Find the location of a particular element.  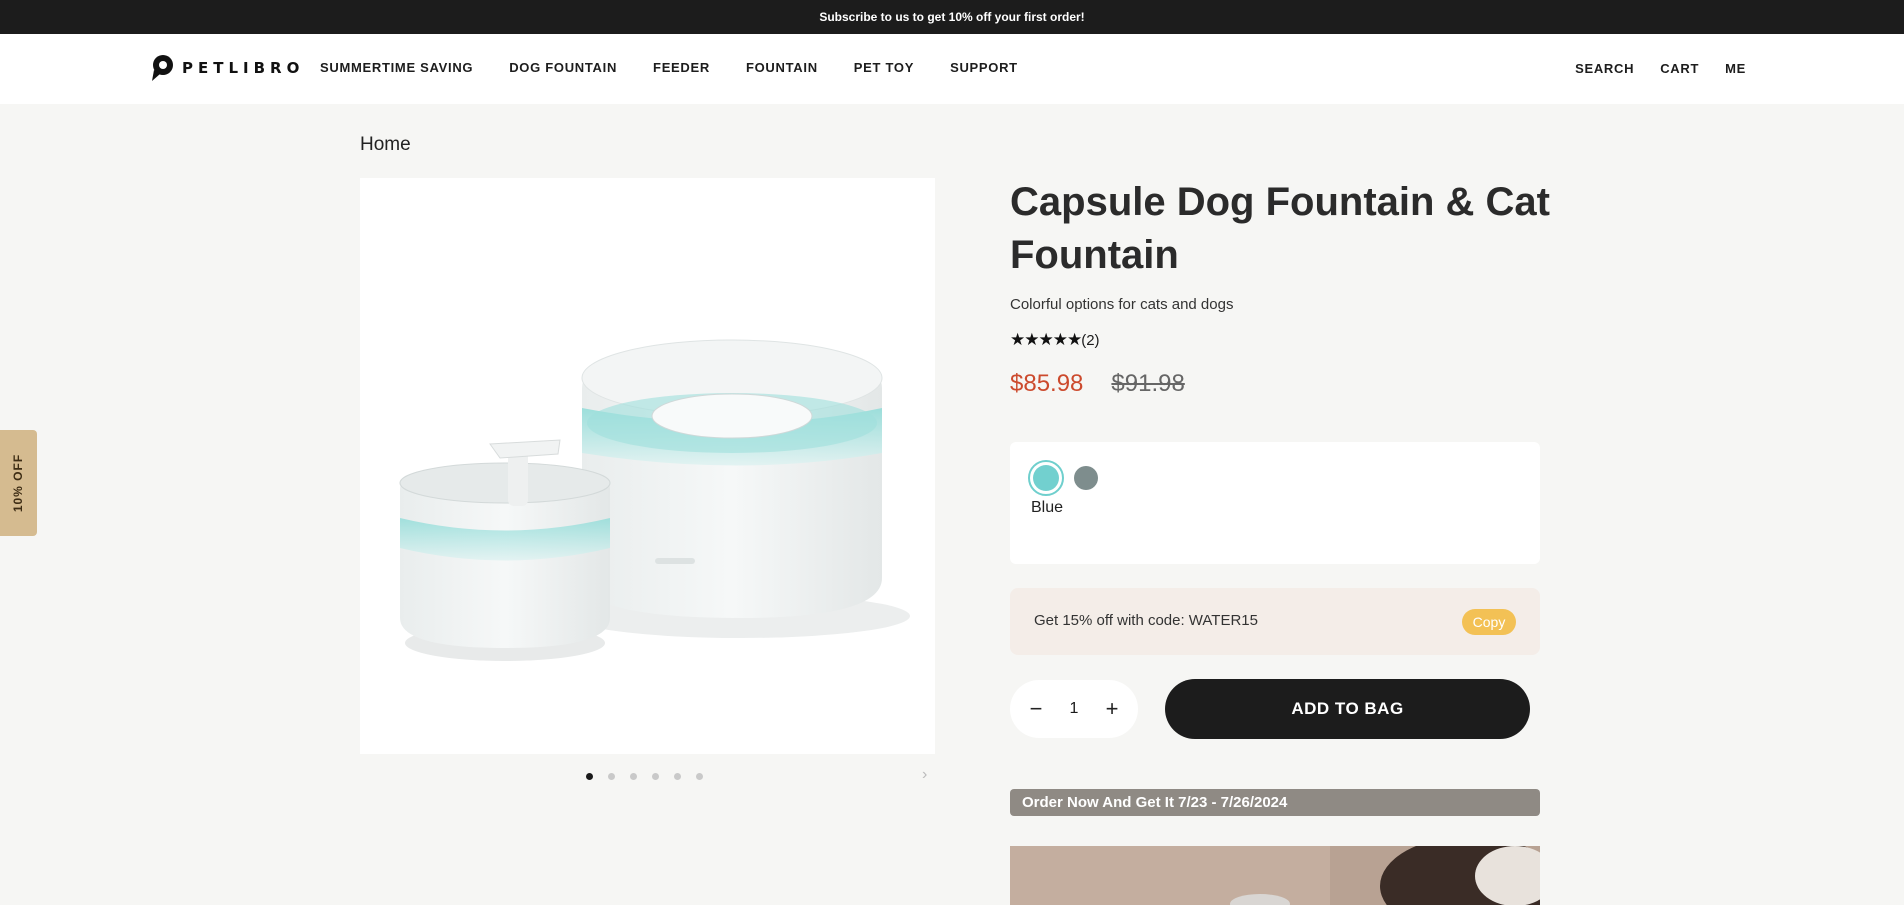

price-block: $85.98 $91.98 is located at coordinates (1097, 384).